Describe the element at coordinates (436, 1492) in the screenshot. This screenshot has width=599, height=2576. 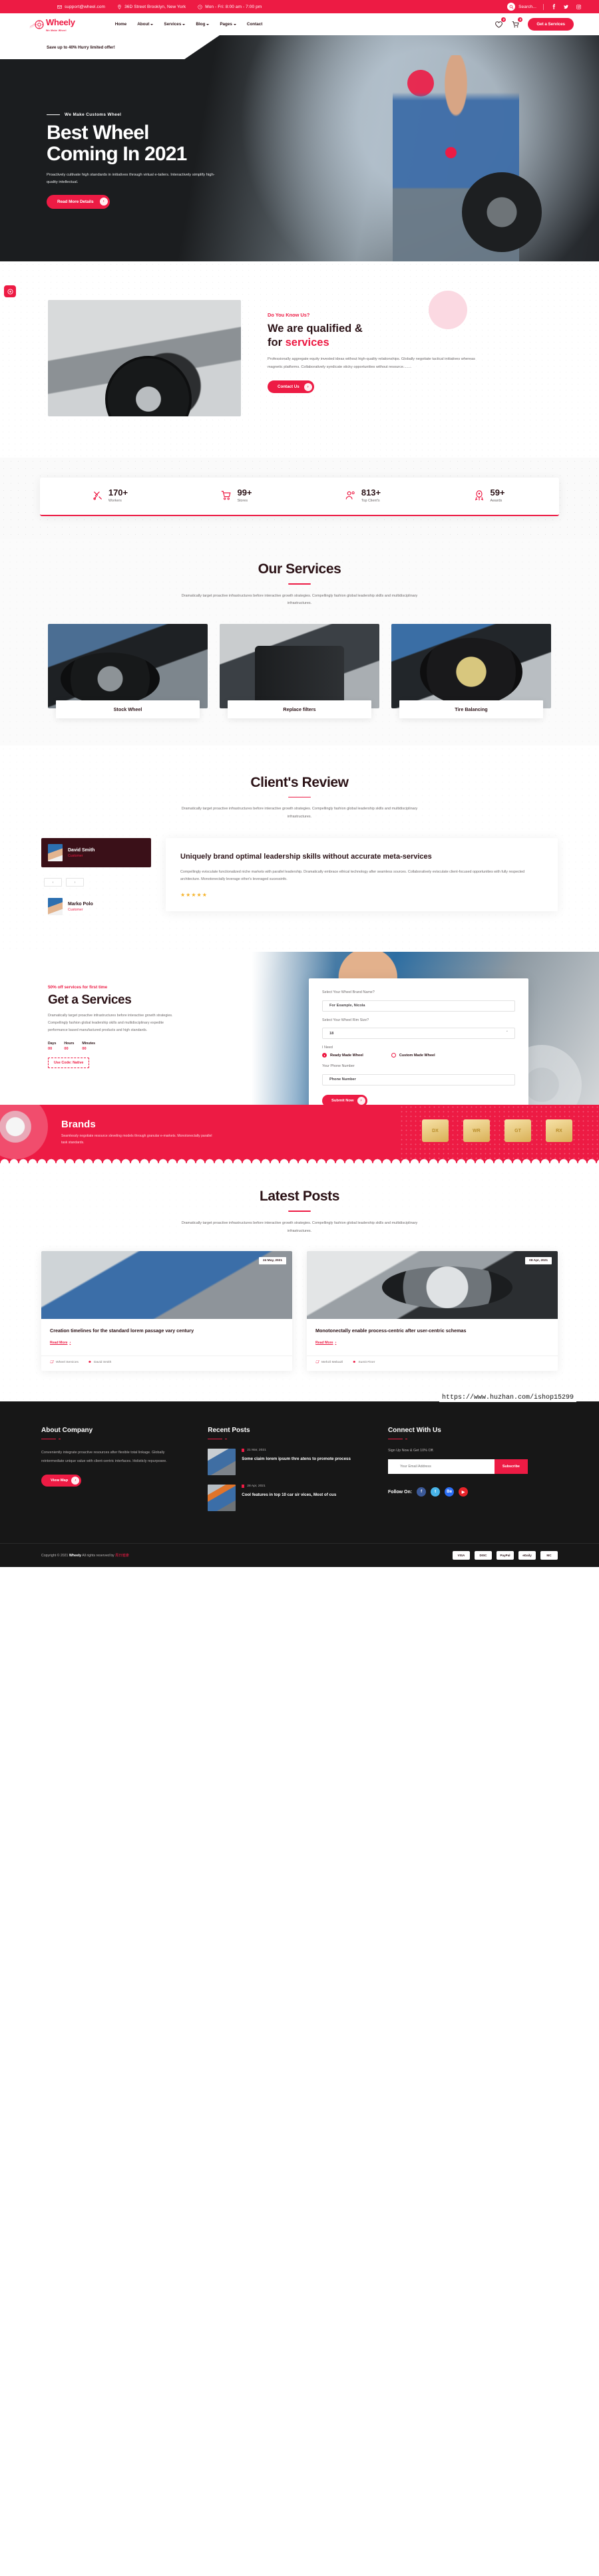
I see `twitter-icon: t` at that location.